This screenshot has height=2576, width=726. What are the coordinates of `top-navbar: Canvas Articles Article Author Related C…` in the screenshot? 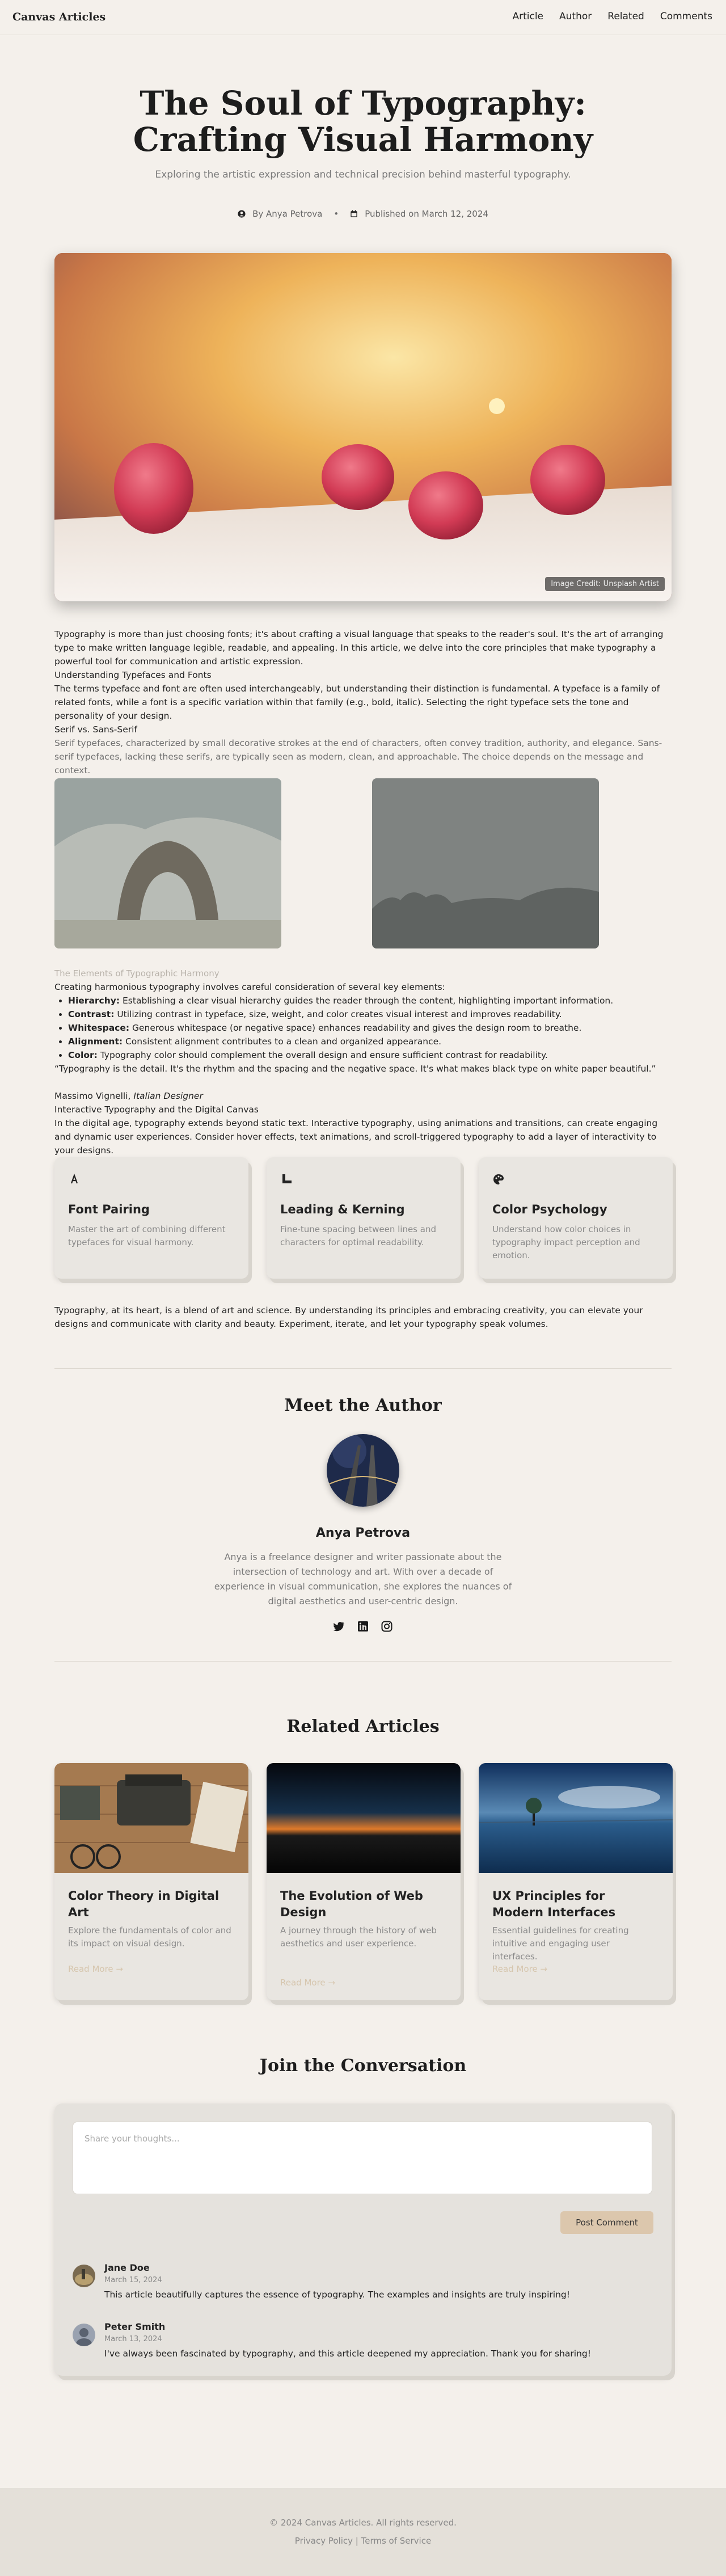 It's located at (363, 17).